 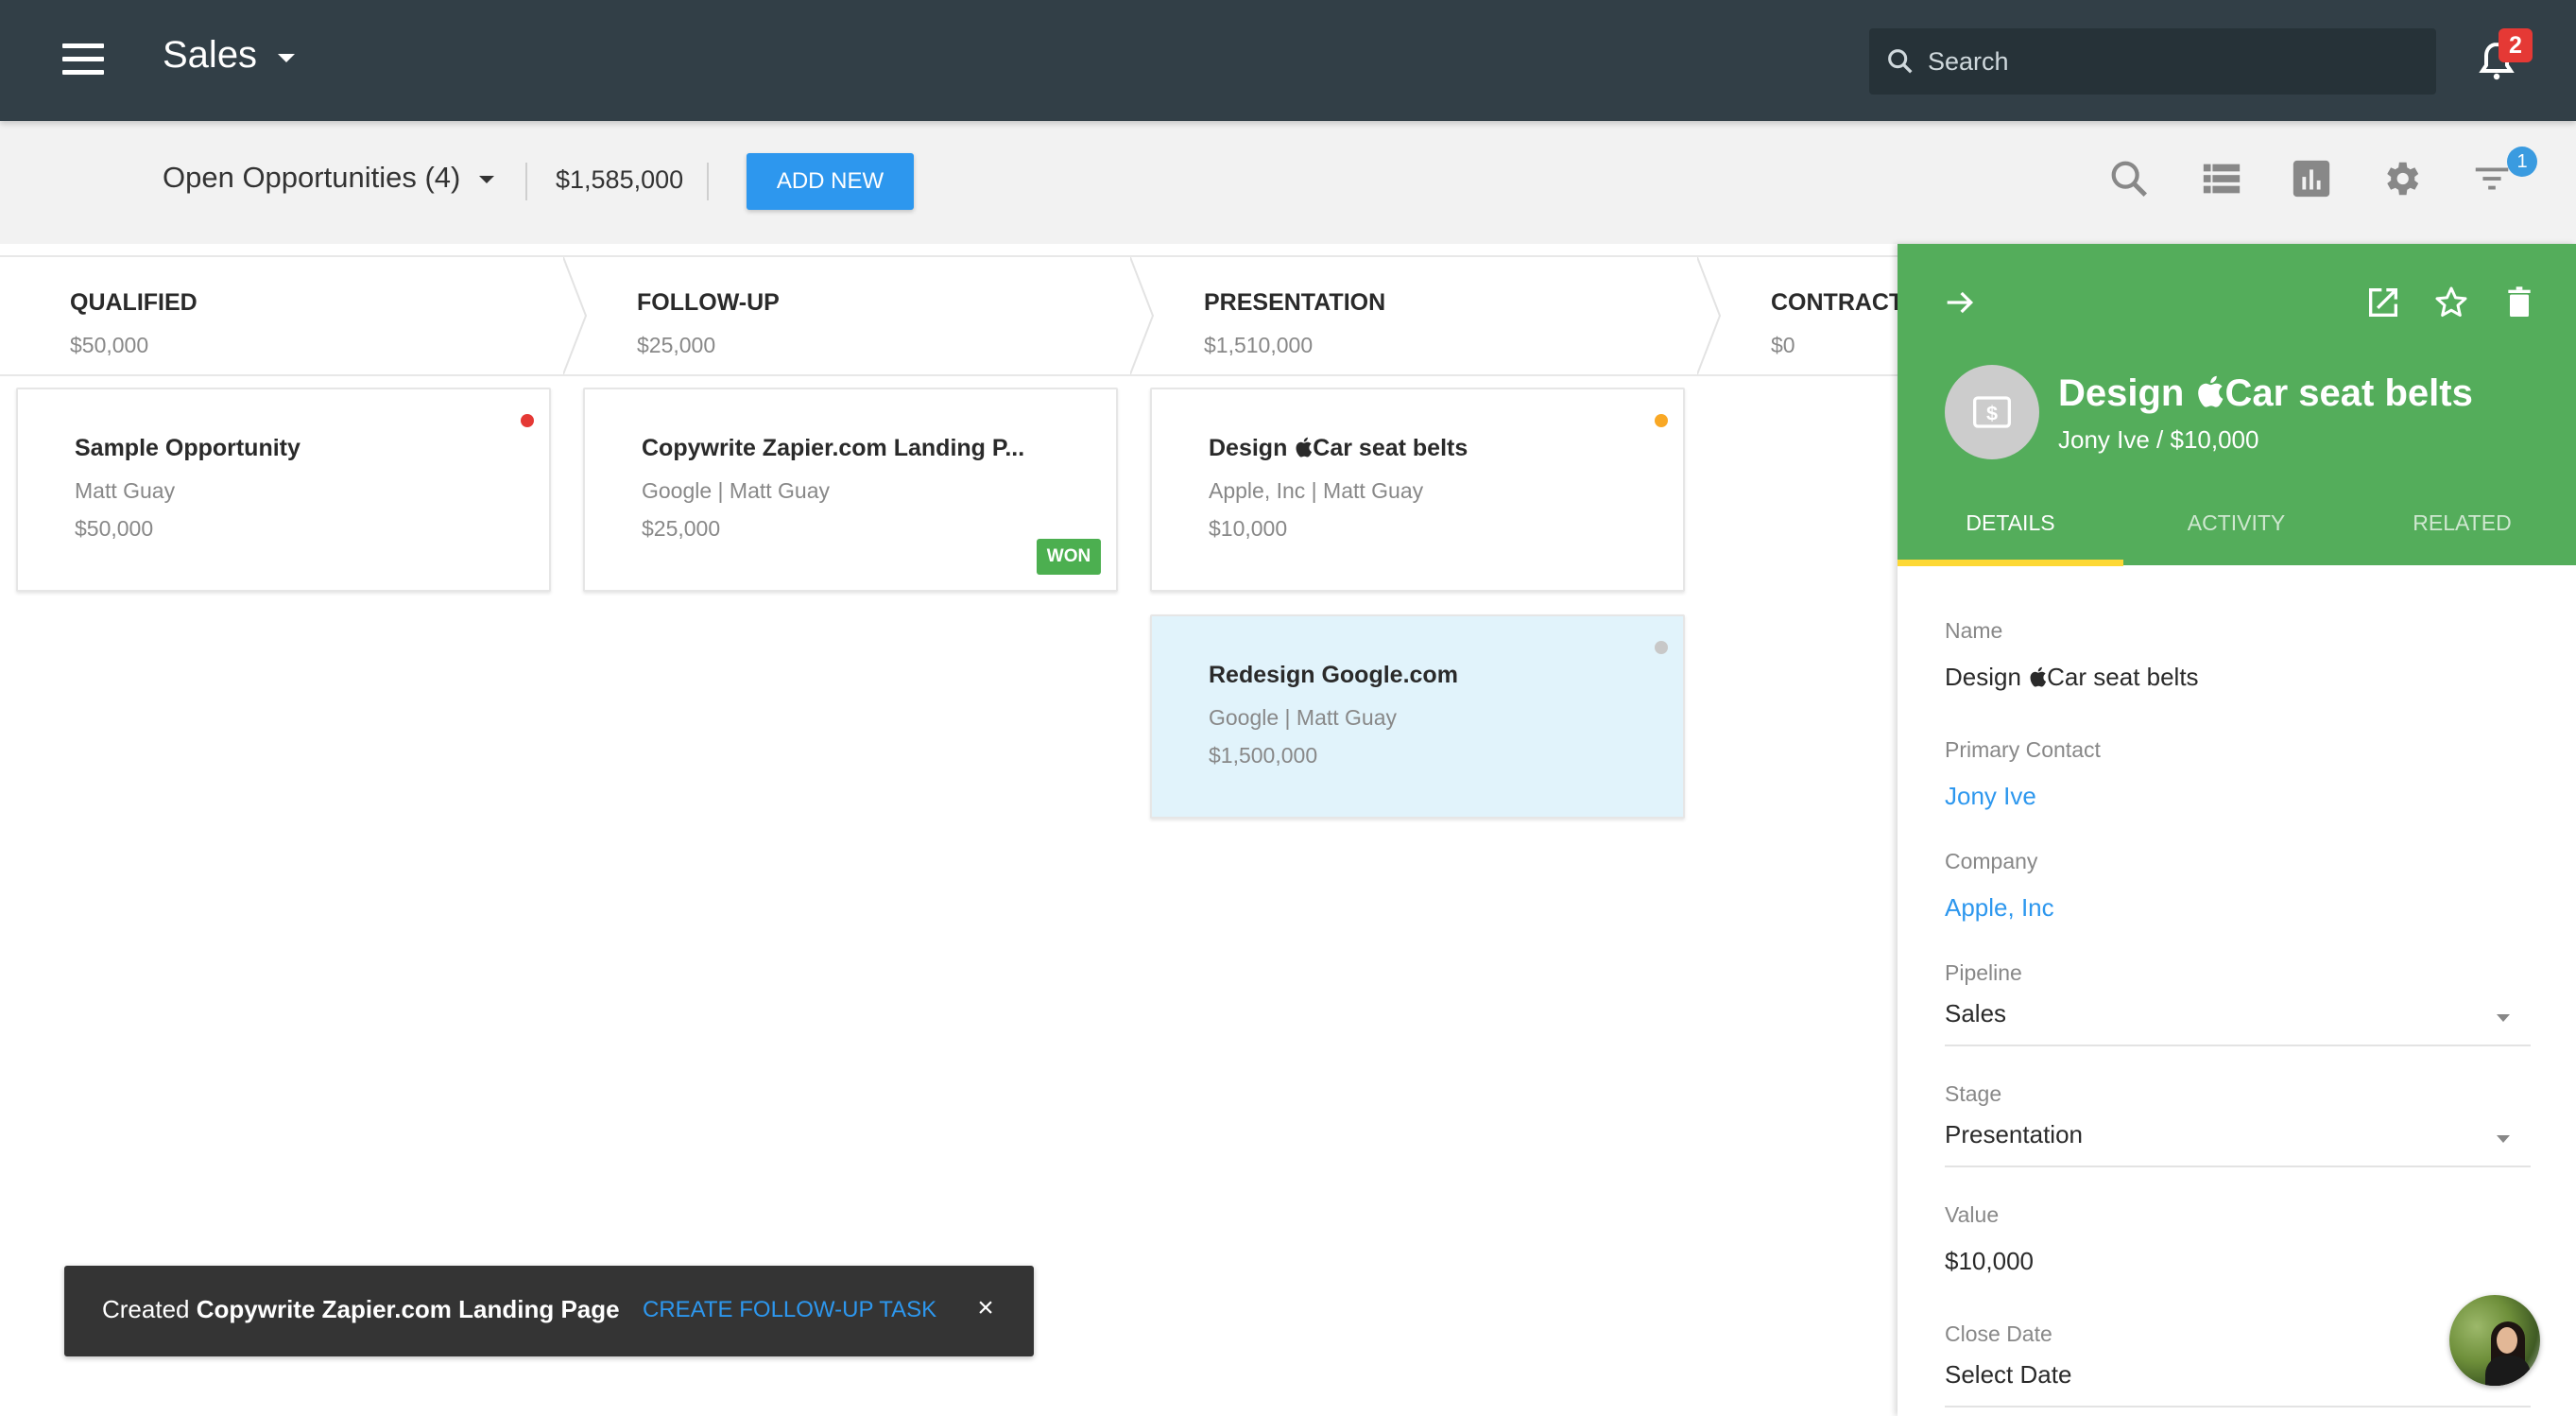 What do you see at coordinates (681, 528) in the screenshot?
I see `card-value: $25,000` at bounding box center [681, 528].